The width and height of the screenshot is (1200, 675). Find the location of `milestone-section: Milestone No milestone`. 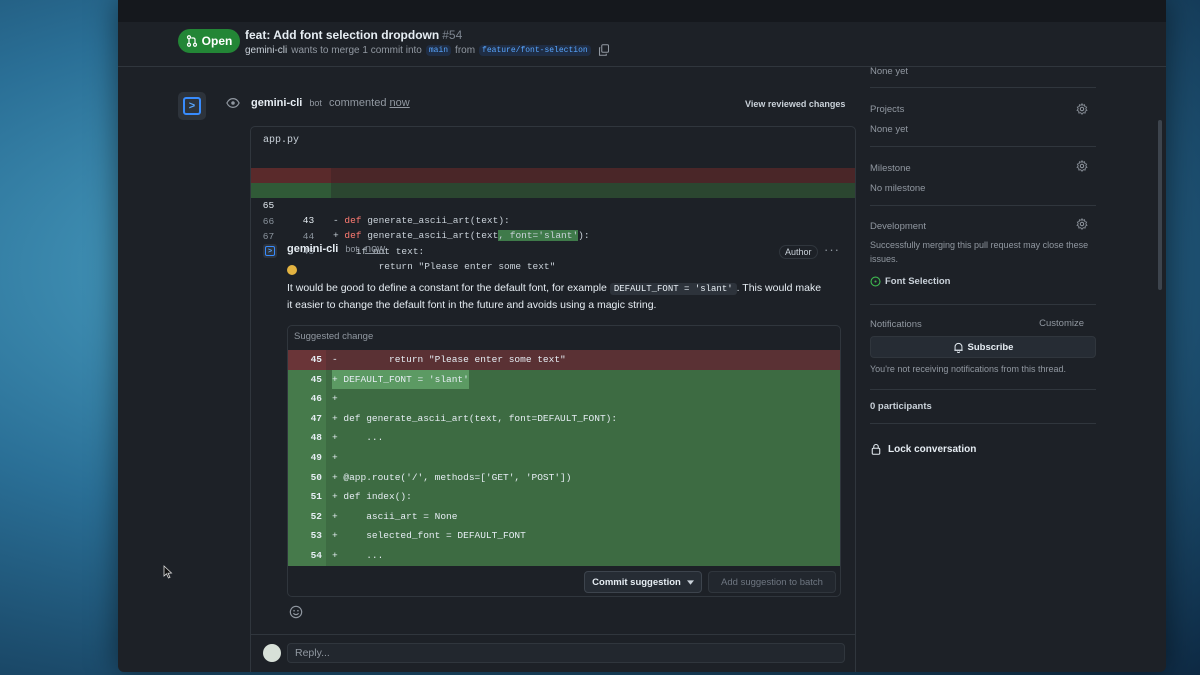

milestone-section: Milestone No milestone is located at coordinates (983, 174).